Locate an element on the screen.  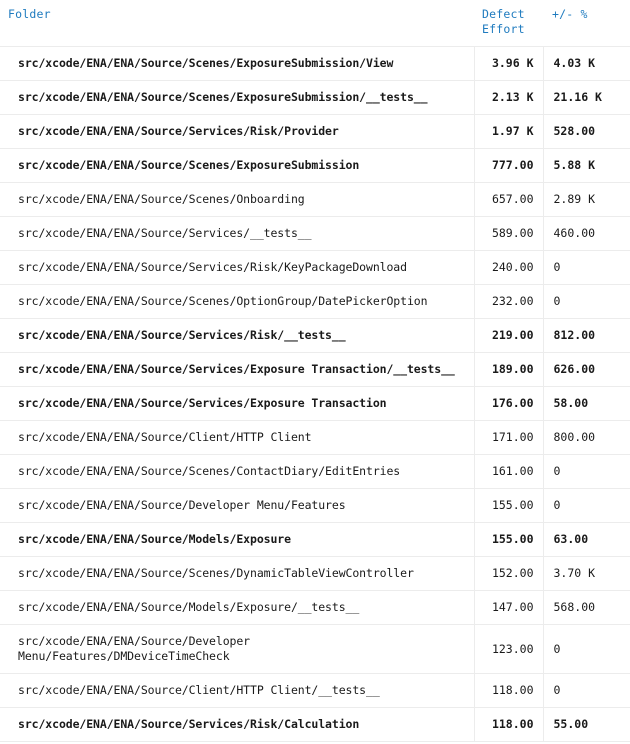
cell-defect-effort: 657.00 is located at coordinates (508, 199).